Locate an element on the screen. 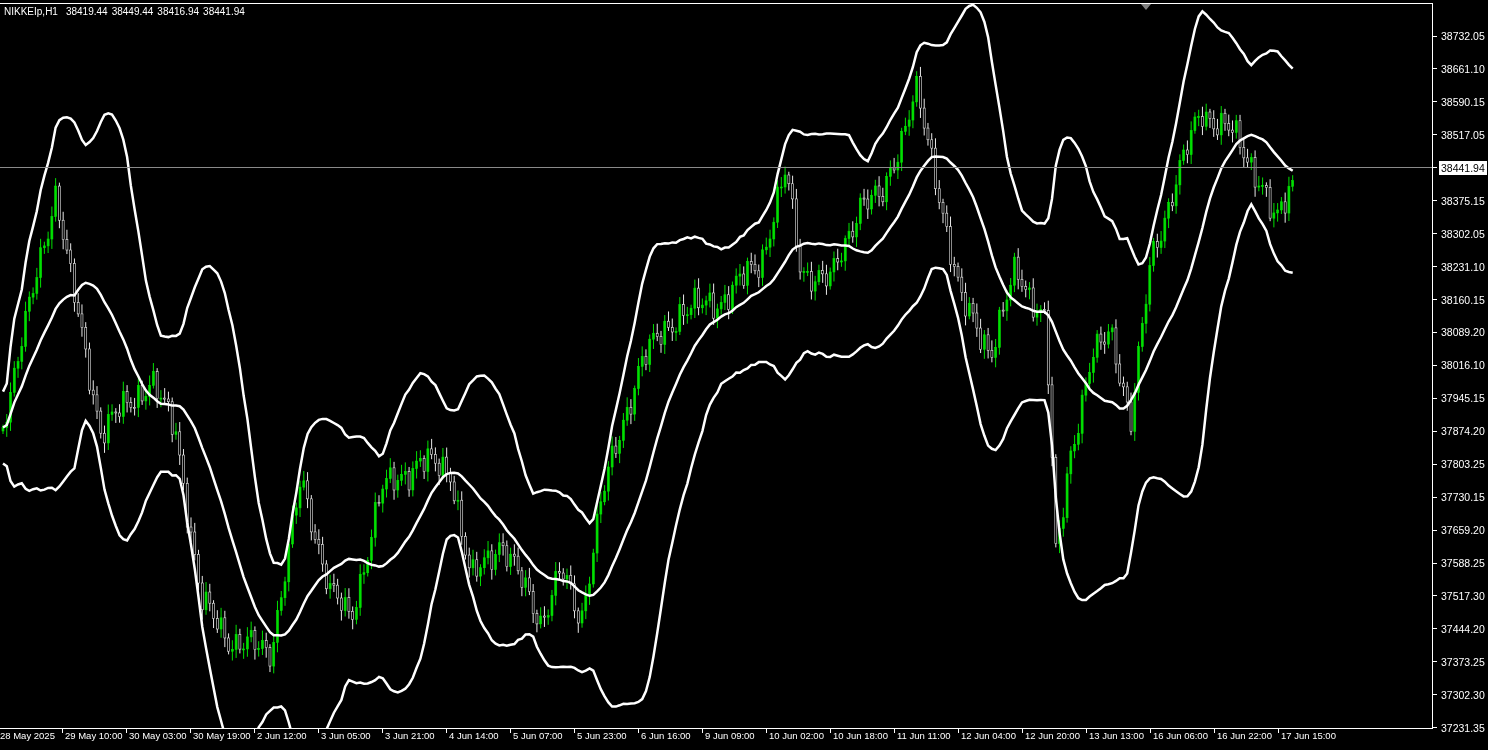  price-label: 38089.20 is located at coordinates (1463, 332).